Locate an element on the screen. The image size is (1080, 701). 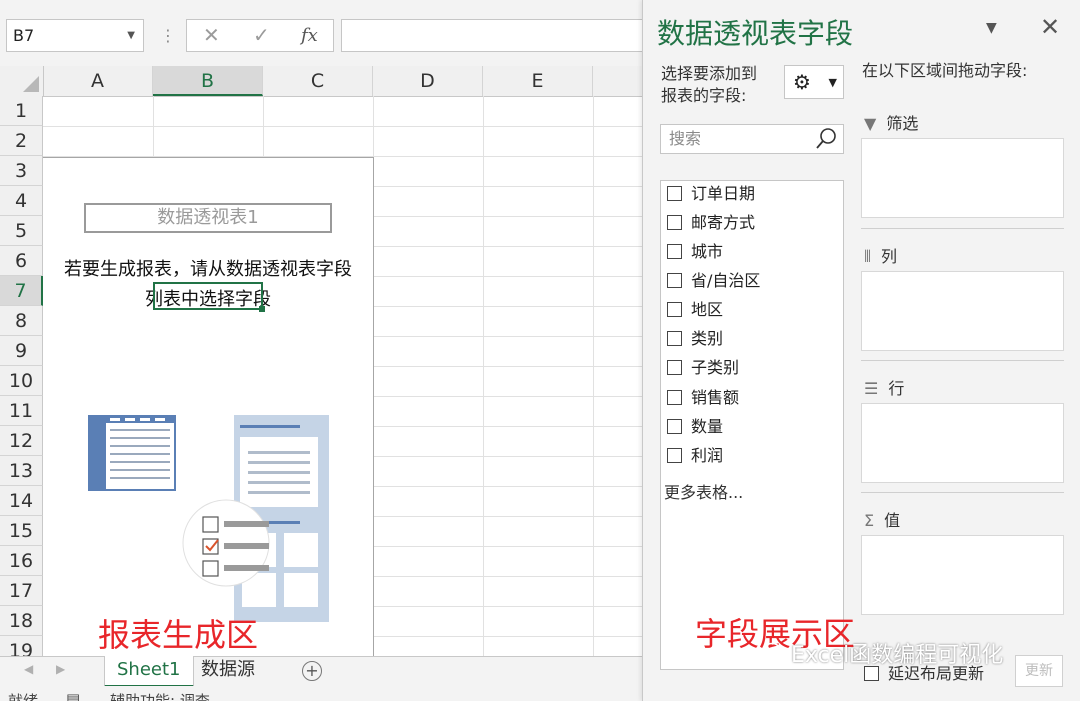
pivot-table-name: 数据透视表1 is located at coordinates (208, 218).